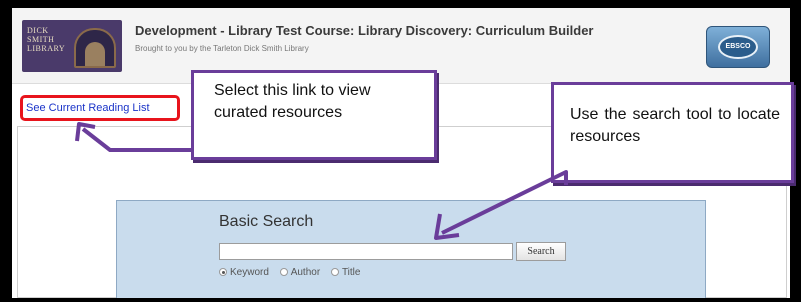  What do you see at coordinates (88, 108) in the screenshot?
I see `reading-list-link: See Current Reading List` at bounding box center [88, 108].